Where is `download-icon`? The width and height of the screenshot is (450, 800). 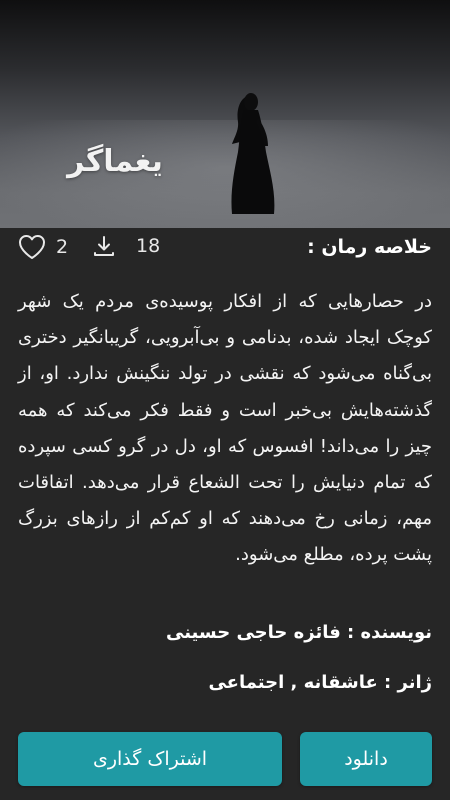
download-icon is located at coordinates (104, 246).